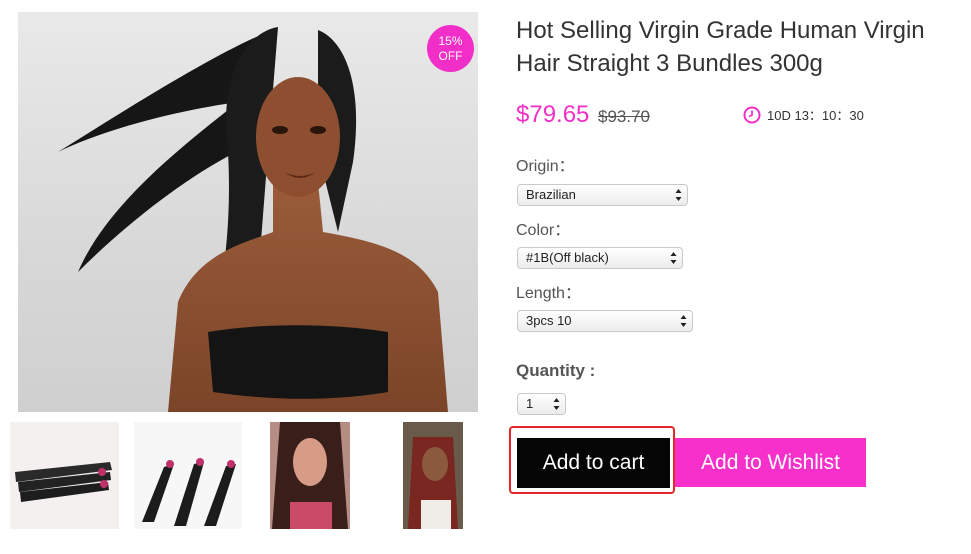 The height and width of the screenshot is (554, 971). Describe the element at coordinates (450, 55) in the screenshot. I see `discount-off-text: OFF` at that location.